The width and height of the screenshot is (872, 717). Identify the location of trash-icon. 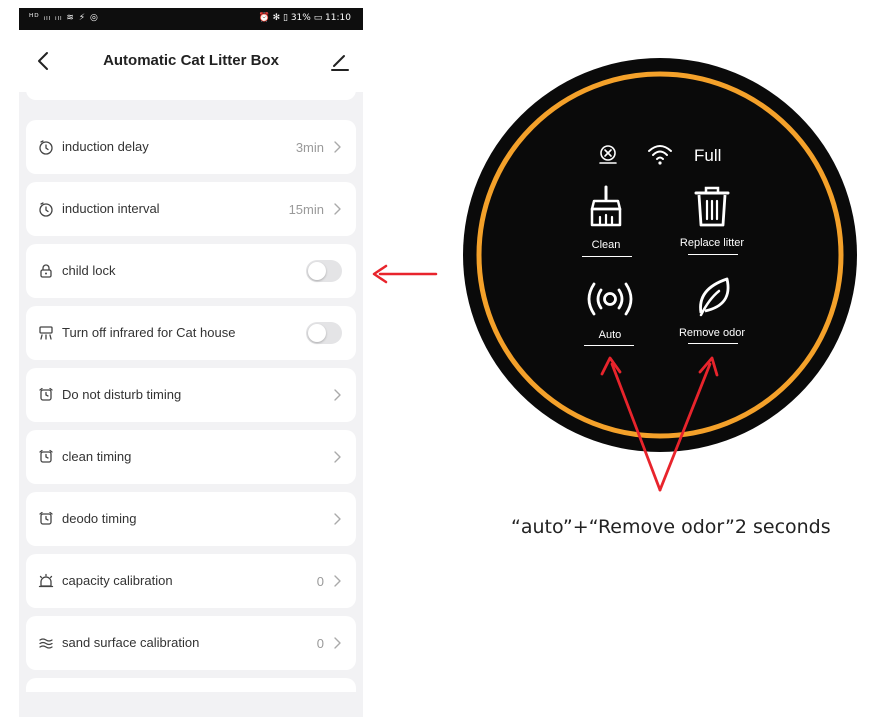
(712, 206).